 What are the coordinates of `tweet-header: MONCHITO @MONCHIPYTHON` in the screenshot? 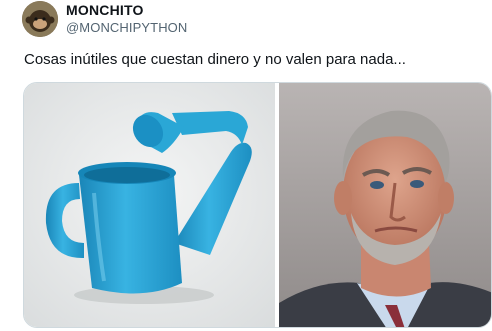 It's located at (126, 19).